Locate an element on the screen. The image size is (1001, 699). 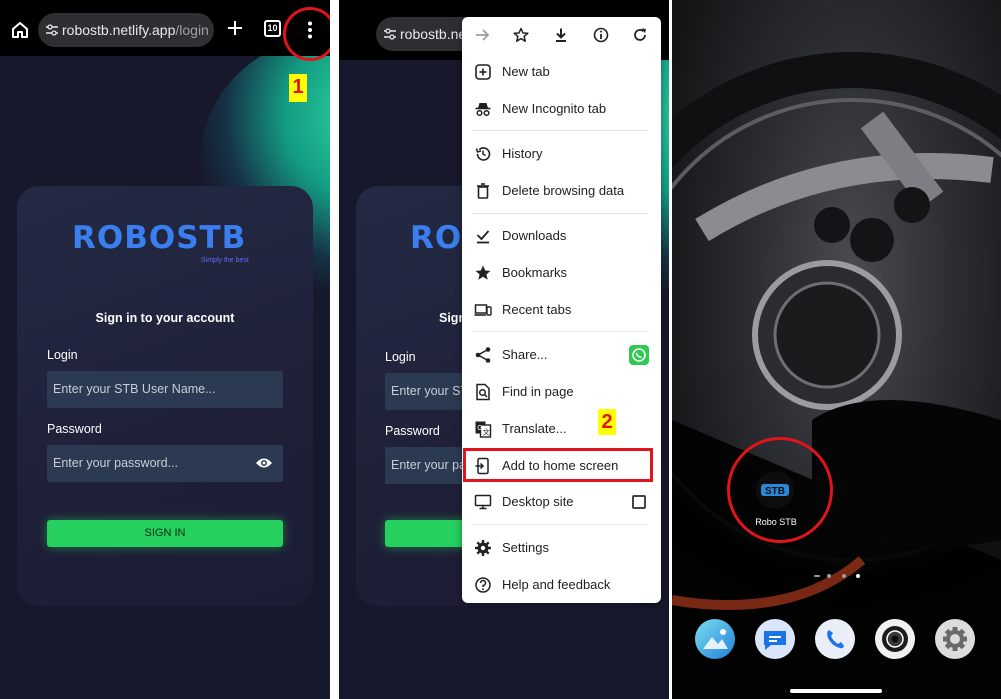
svg-text: 文 is located at coordinates (486, 432).